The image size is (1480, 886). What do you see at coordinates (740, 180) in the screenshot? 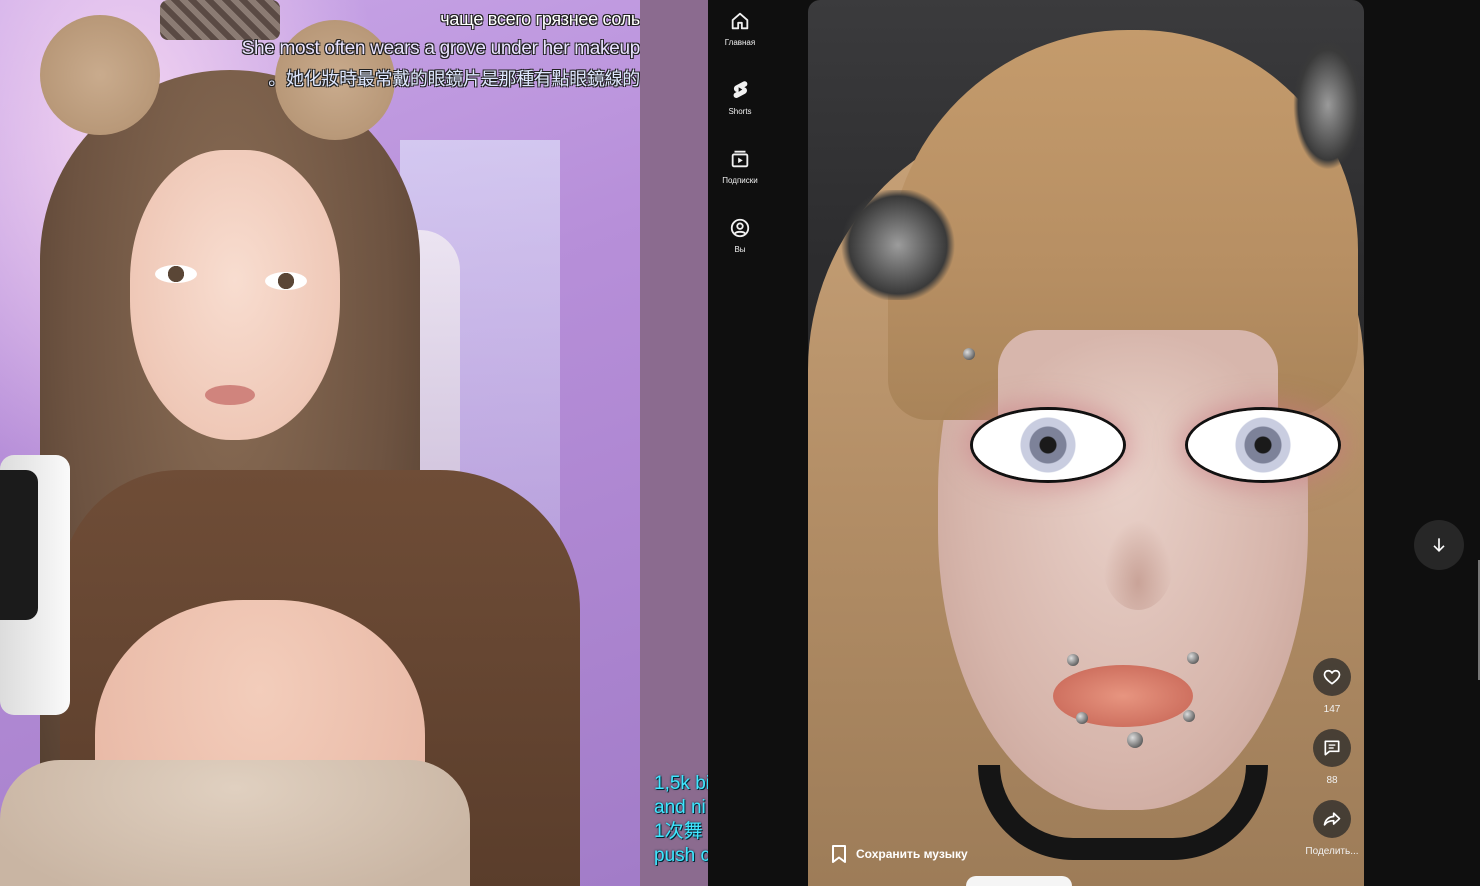
I see `nav-subscriptions-label: Подписки` at bounding box center [740, 180].